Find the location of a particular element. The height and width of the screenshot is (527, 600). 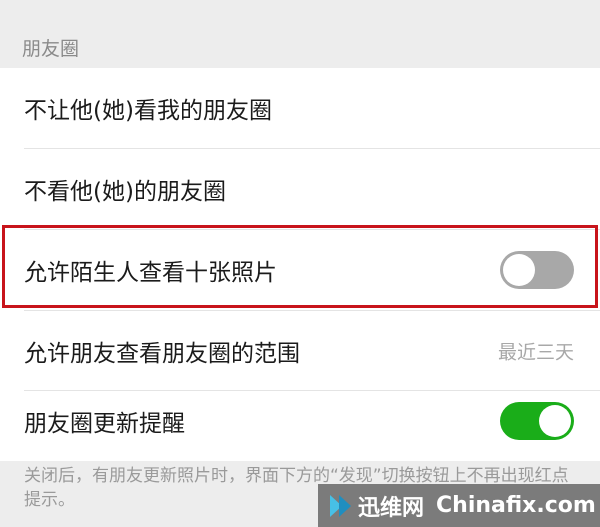

view-range-value: 最近三天 is located at coordinates (535, 352).